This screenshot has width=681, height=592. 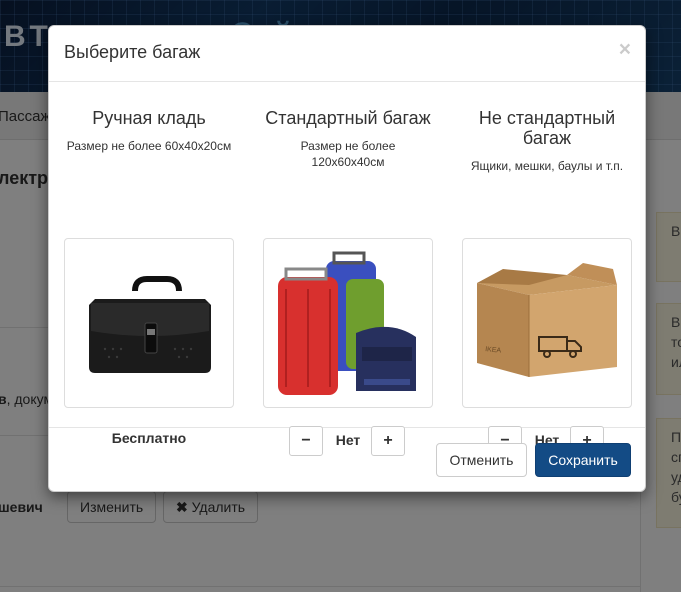 I want to click on option-description: Ящики, мешки, баулы и т.п., so click(x=547, y=166).